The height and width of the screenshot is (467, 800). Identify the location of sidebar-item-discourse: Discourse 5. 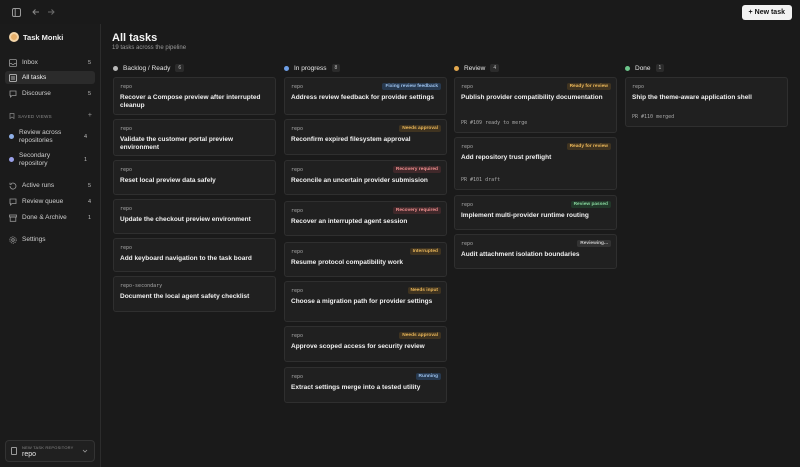
(50, 93).